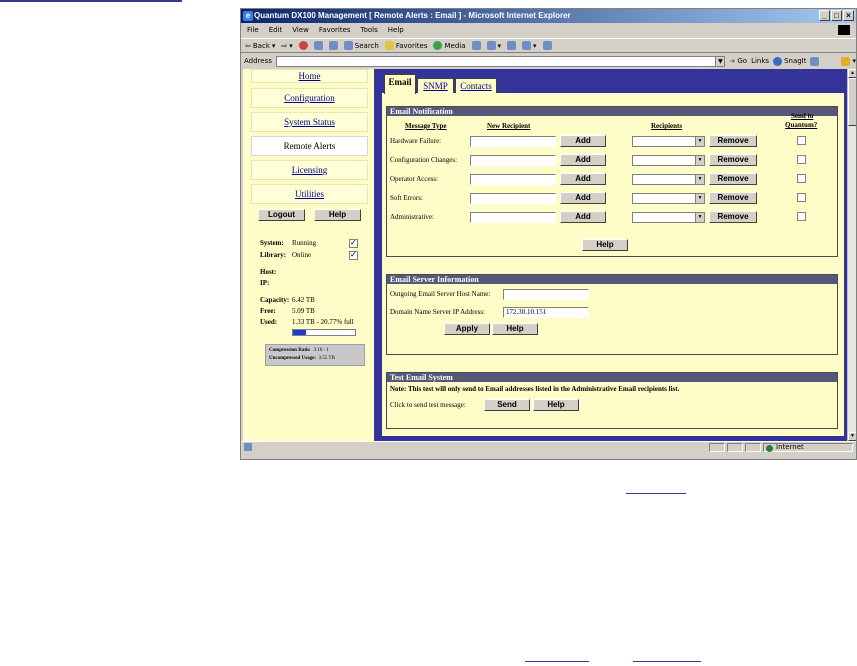 The width and height of the screenshot is (857, 666). What do you see at coordinates (493, 45) in the screenshot?
I see `mail-button: ▾` at bounding box center [493, 45].